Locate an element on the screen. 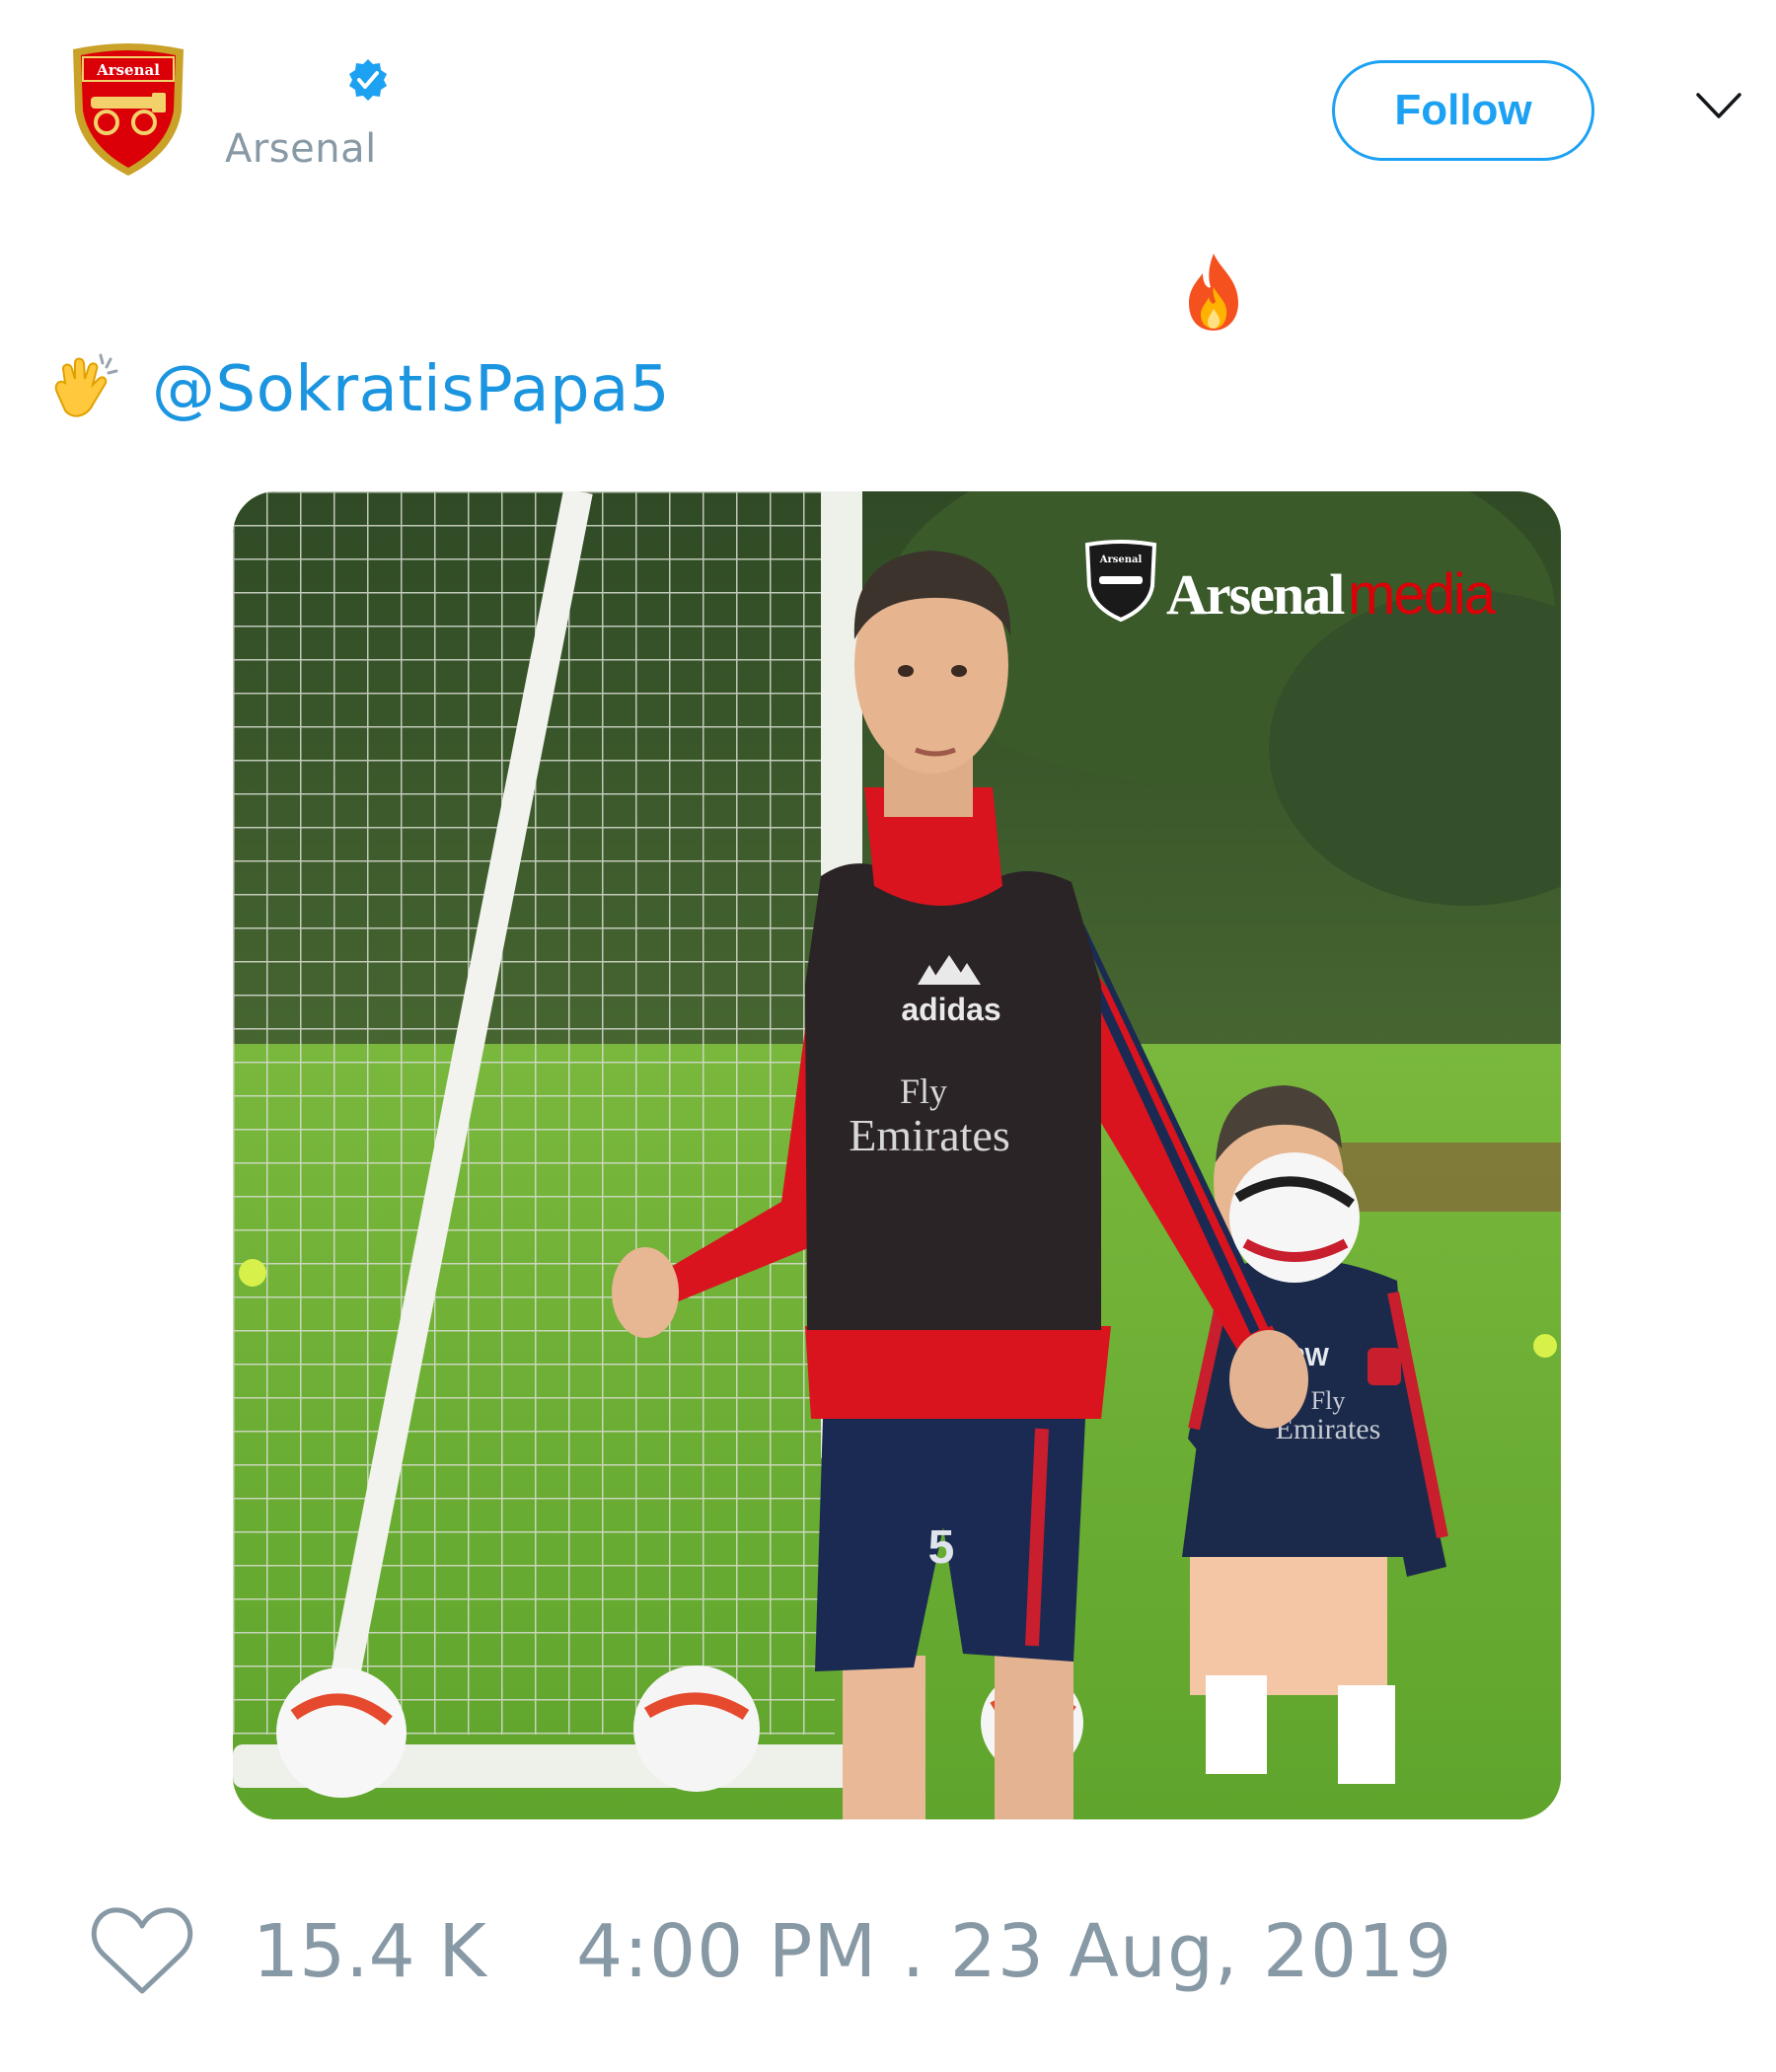 Image resolution: width=1776 pixels, height=2072 pixels. svg-text: Emirates is located at coordinates (929, 1135).